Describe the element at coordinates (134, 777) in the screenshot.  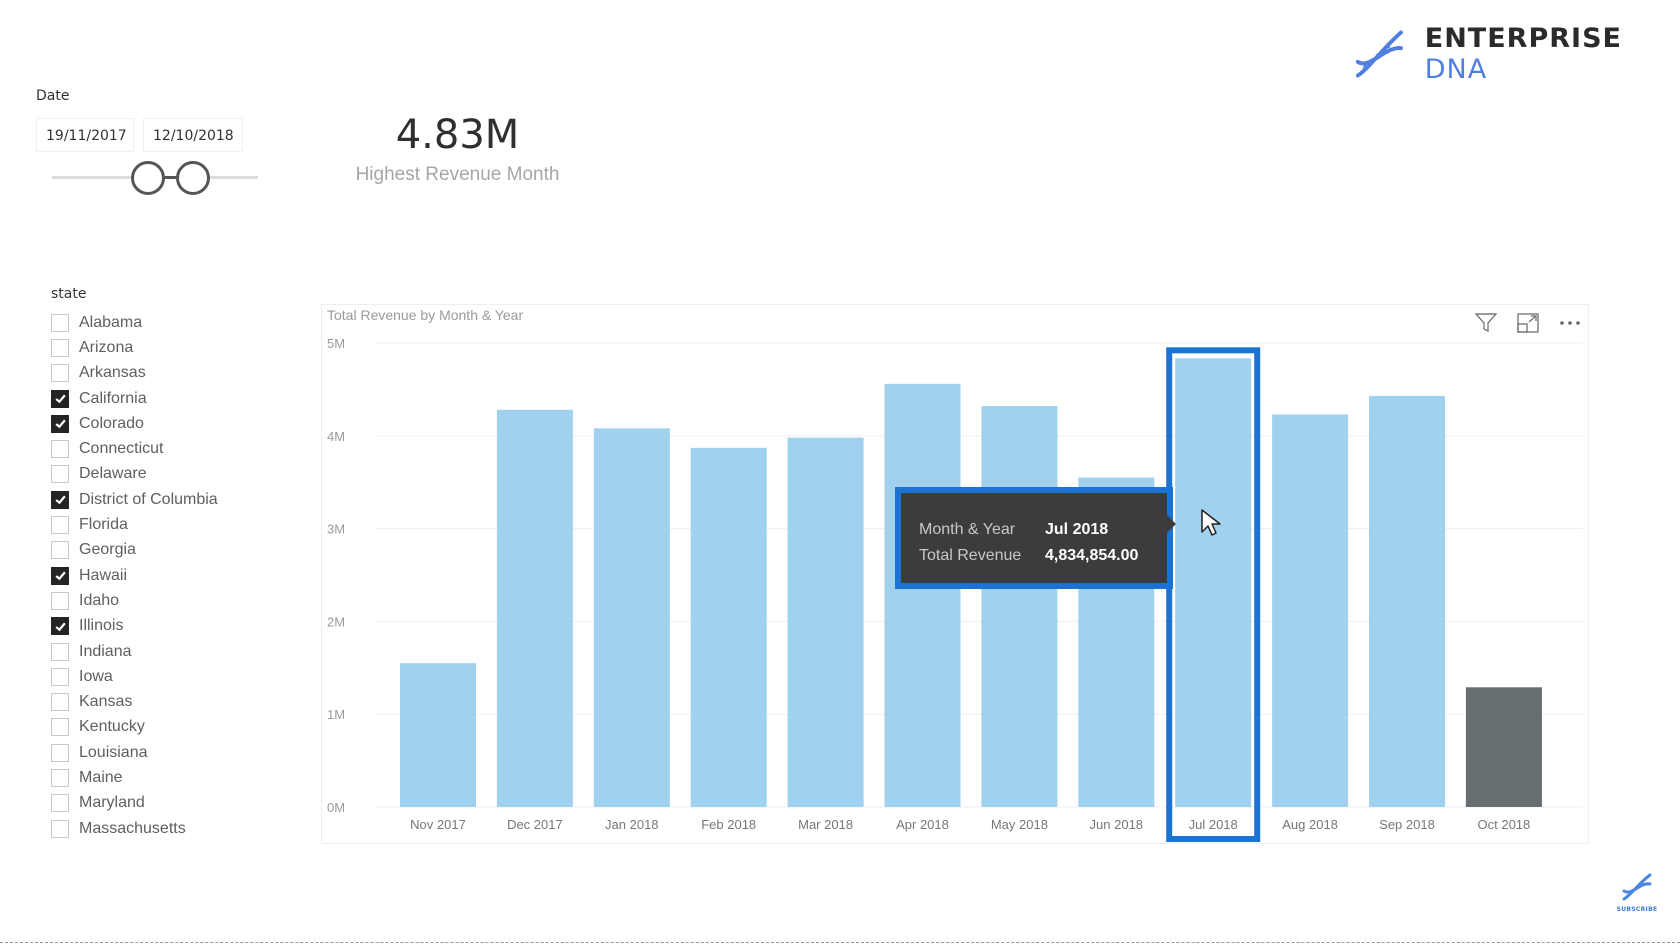
I see `slicer-item: Maine` at that location.